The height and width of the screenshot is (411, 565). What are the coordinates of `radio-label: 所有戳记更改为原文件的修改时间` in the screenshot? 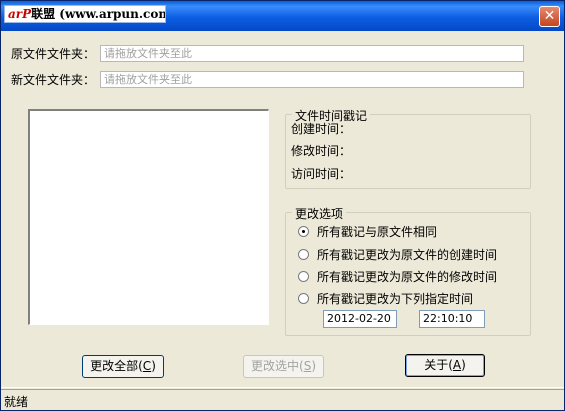 It's located at (407, 277).